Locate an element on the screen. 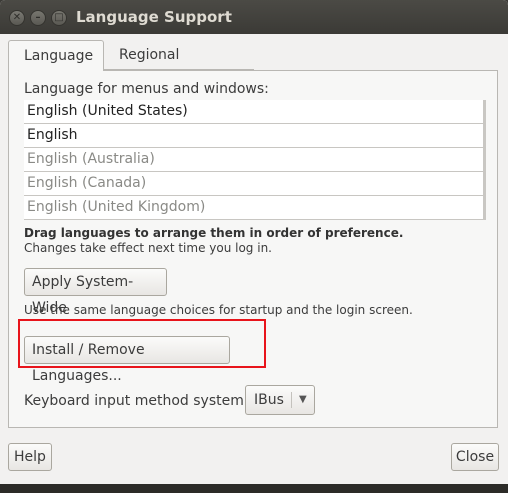 The width and height of the screenshot is (508, 493). tab-regional-formats: Regional Formats is located at coordinates (179, 66).